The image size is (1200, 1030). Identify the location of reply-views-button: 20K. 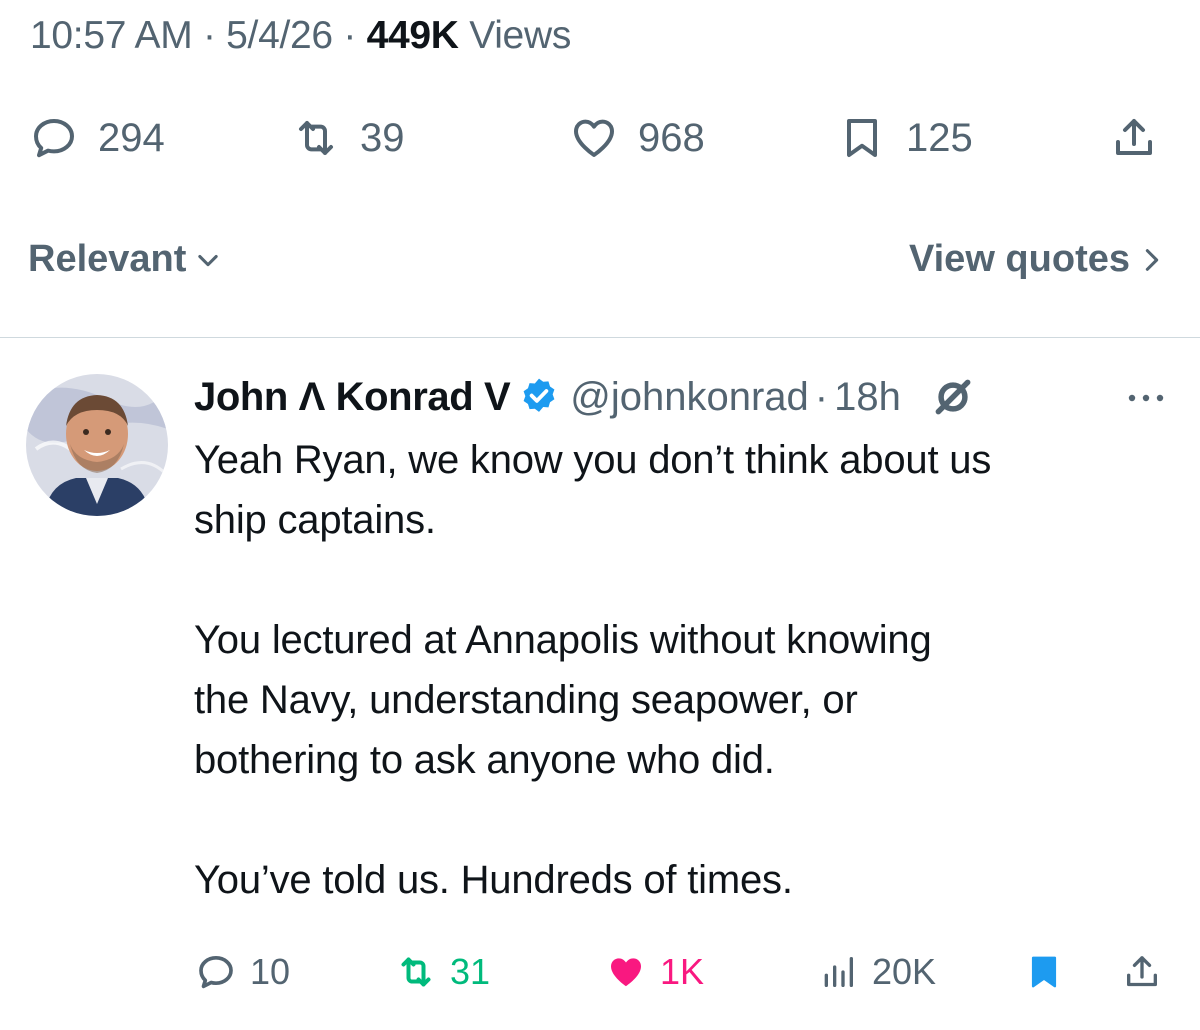
(877, 972).